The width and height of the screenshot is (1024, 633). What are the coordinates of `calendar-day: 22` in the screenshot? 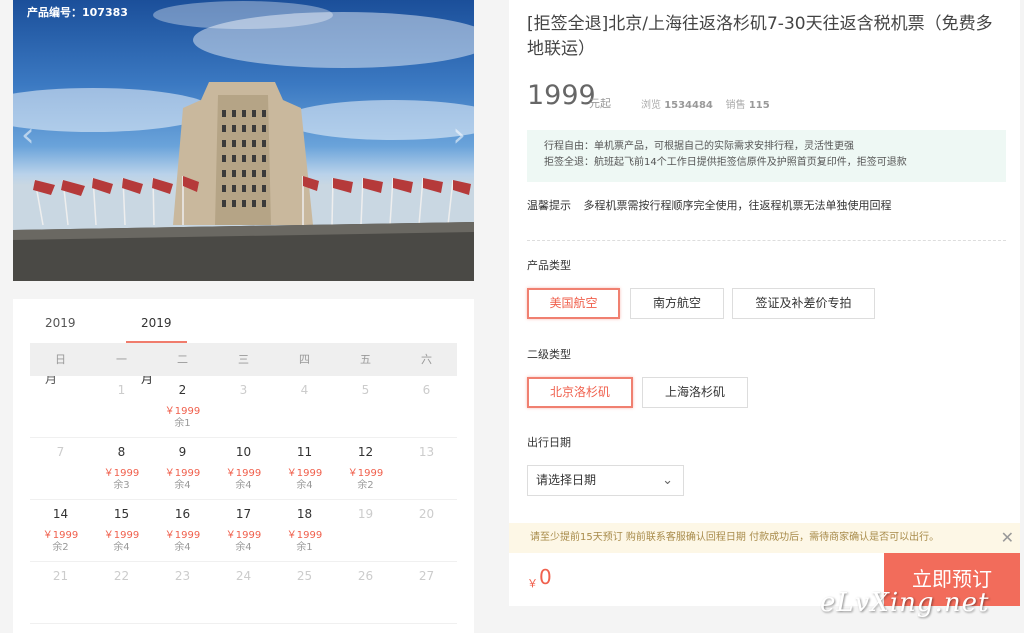 It's located at (121, 592).